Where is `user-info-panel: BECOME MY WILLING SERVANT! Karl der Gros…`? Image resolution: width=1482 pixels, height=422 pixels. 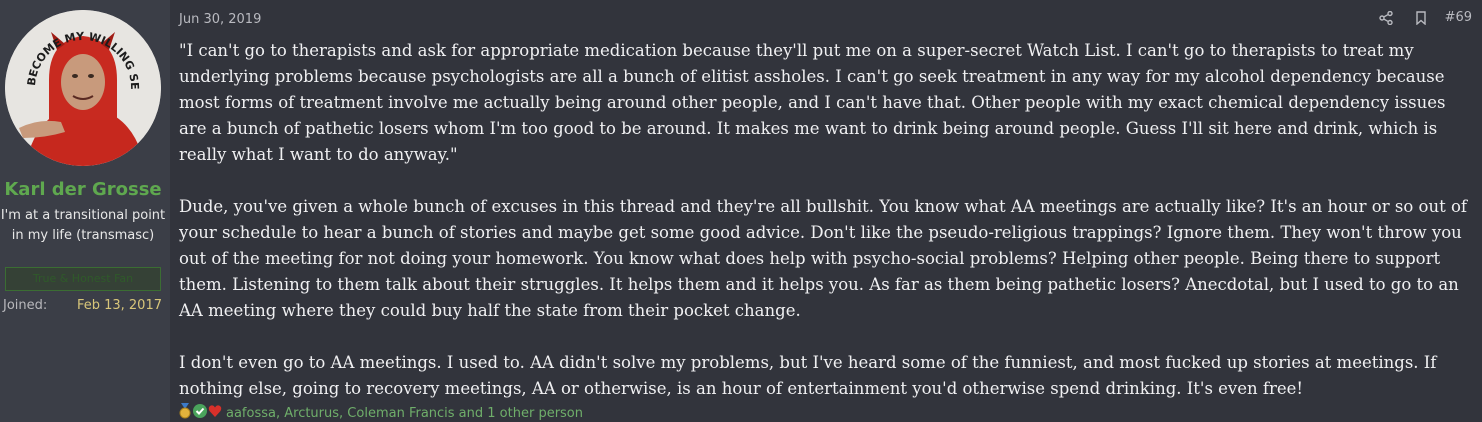 user-info-panel: BECOME MY WILLING SERVANT! Karl der Gros… is located at coordinates (85, 211).